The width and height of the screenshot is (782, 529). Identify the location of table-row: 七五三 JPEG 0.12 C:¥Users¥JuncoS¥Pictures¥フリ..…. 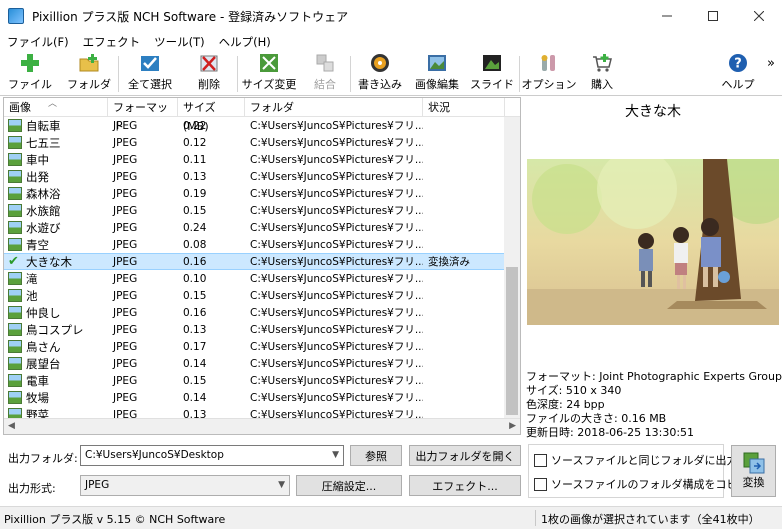
(254, 142).